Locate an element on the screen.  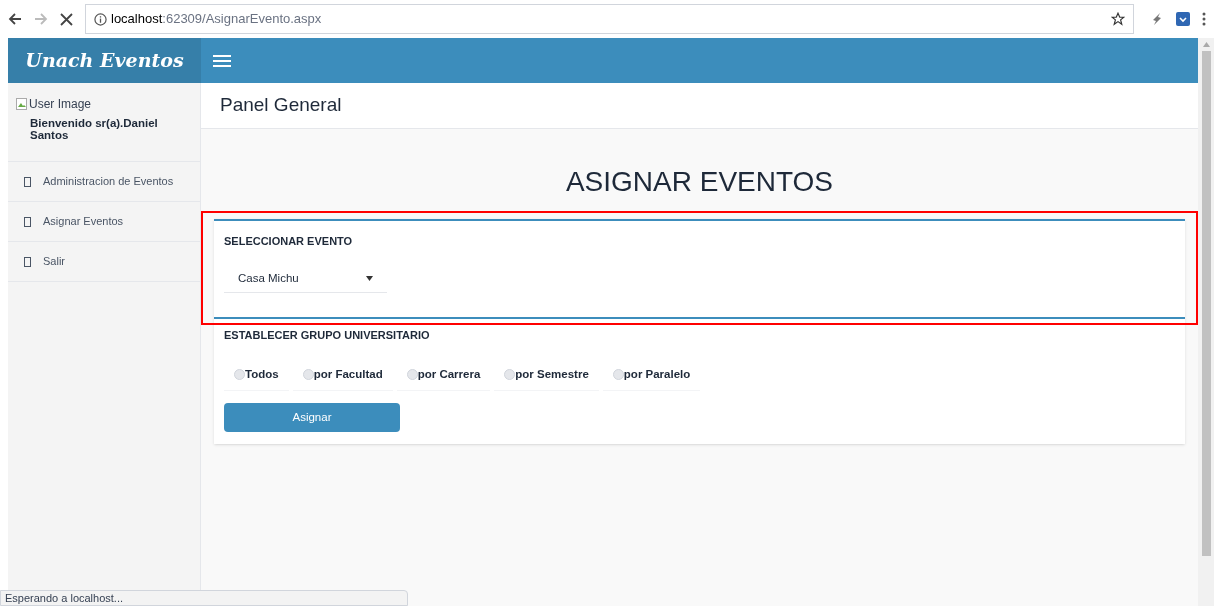
scroll-up-icon is located at coordinates (1206, 44).